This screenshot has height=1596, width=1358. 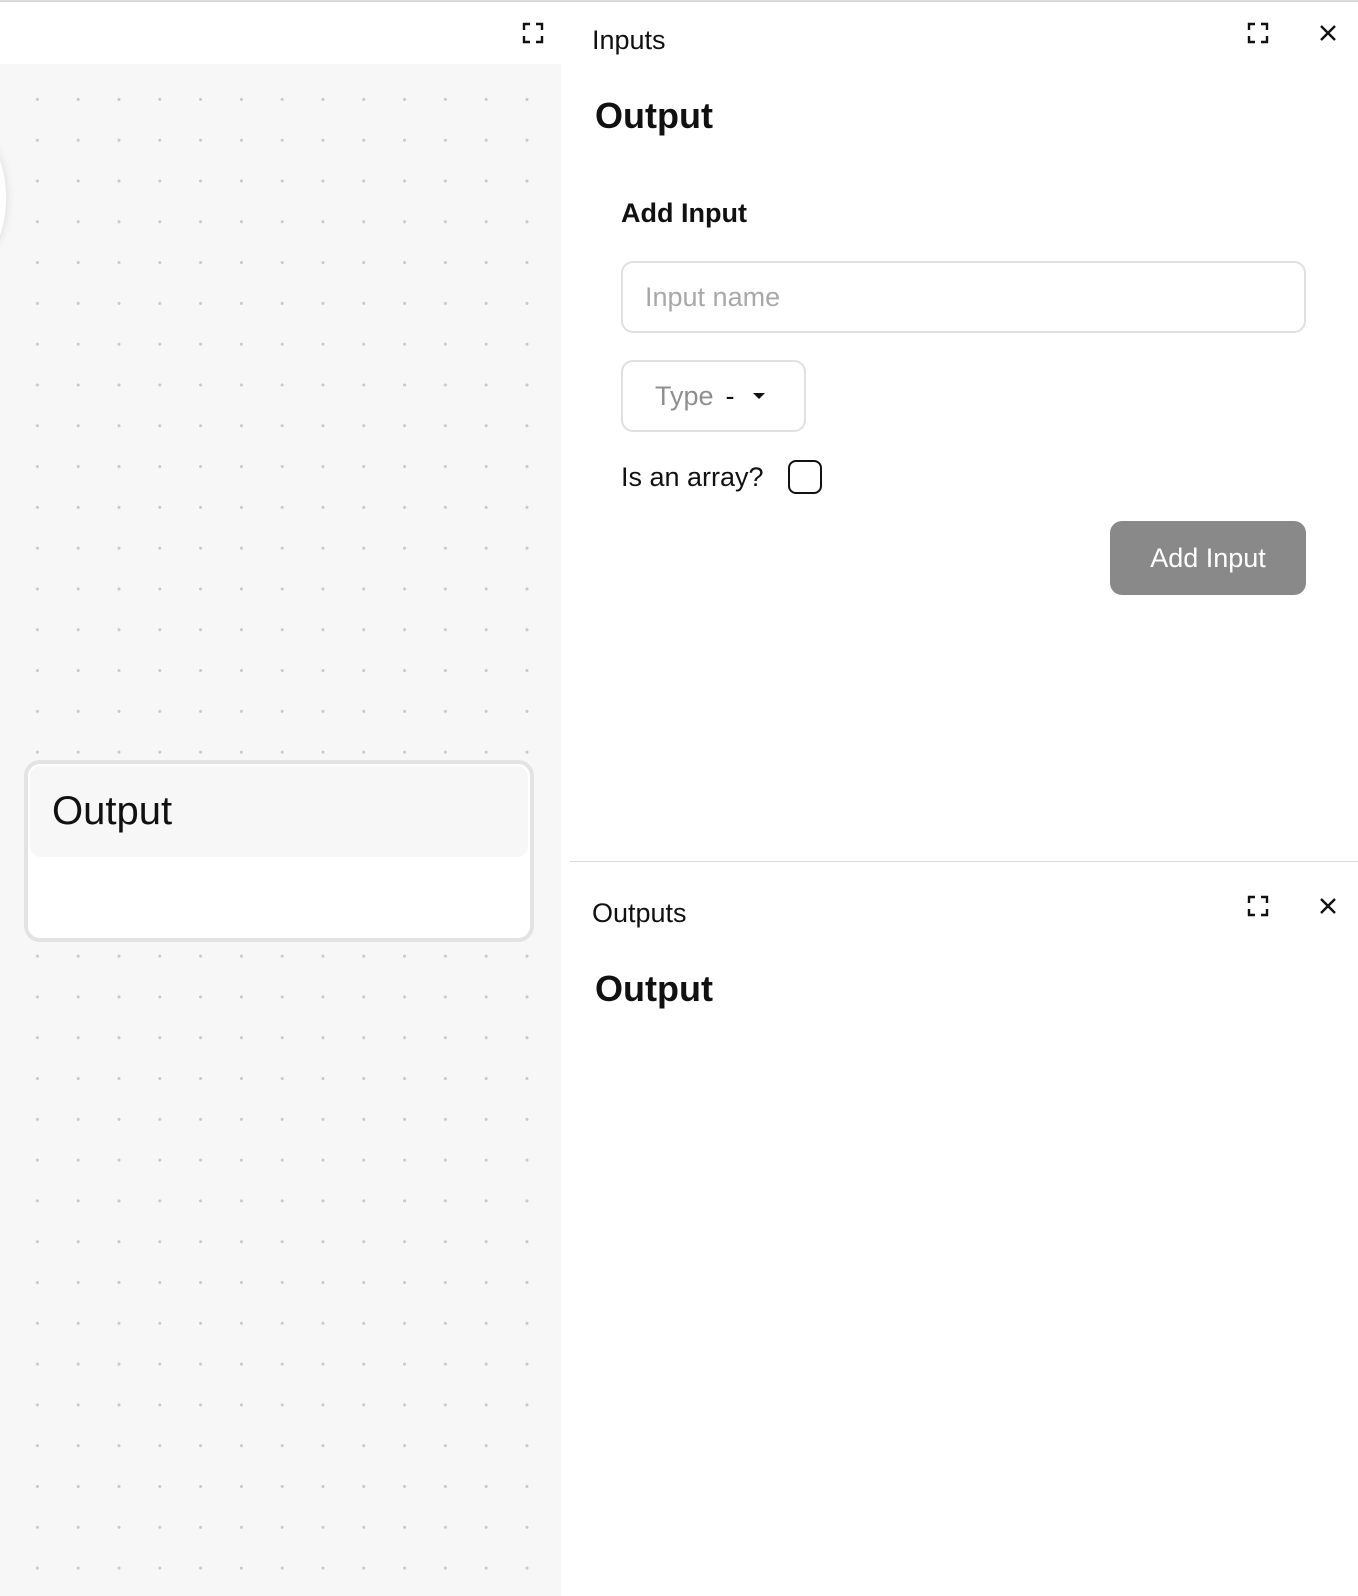 I want to click on caret-down-icon, so click(x=758, y=396).